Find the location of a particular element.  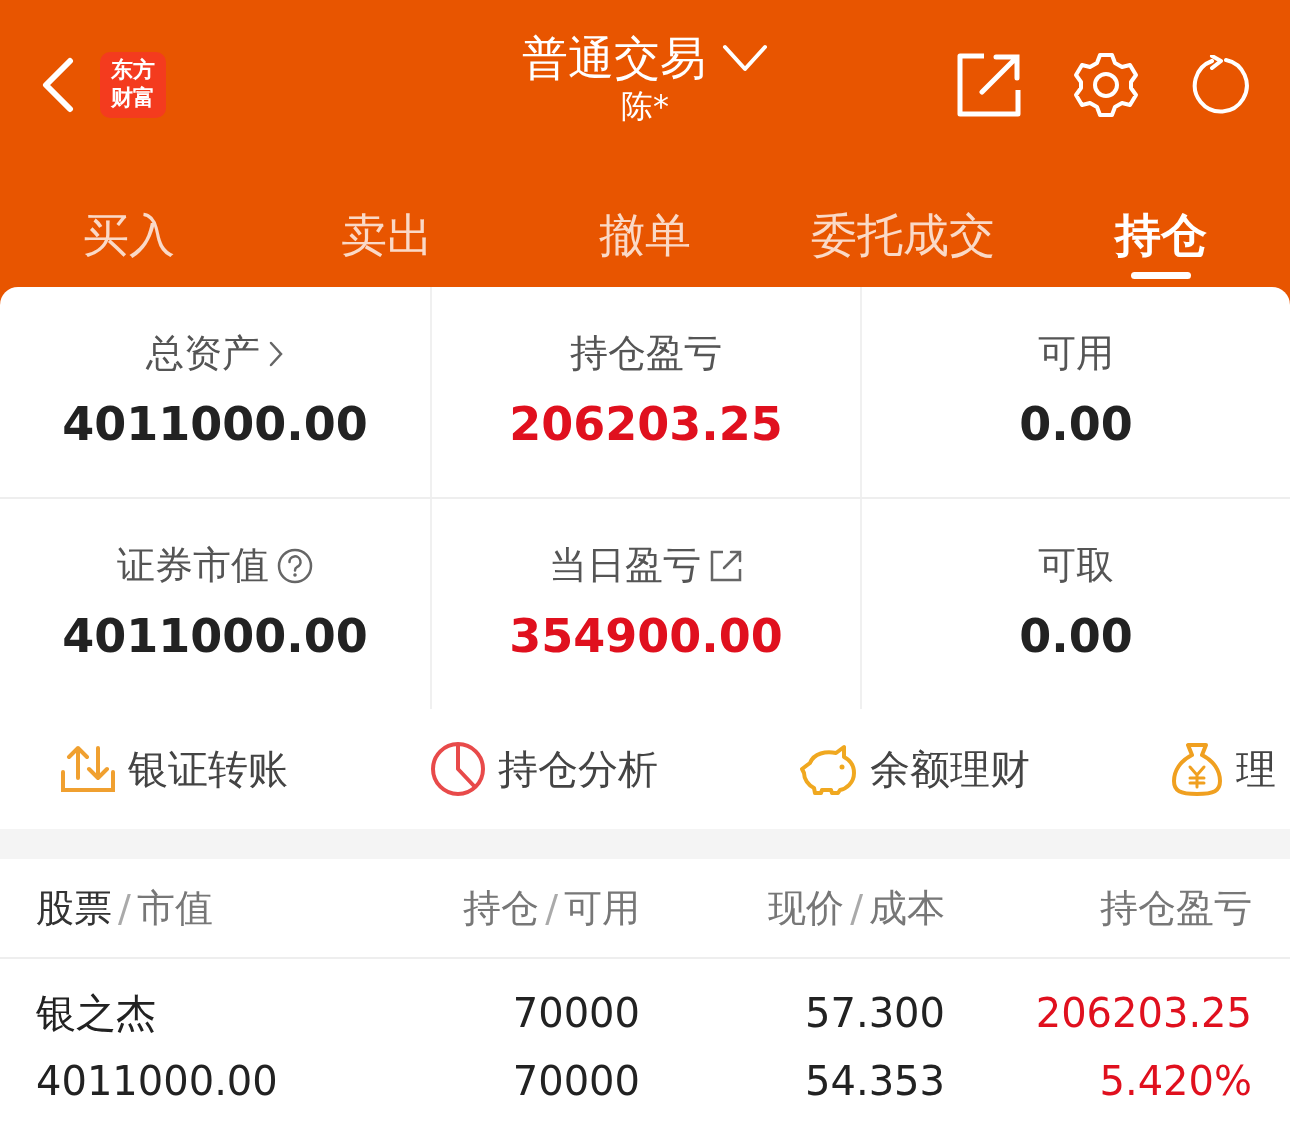

stock-name: 银之杰 is located at coordinates (96, 1013).